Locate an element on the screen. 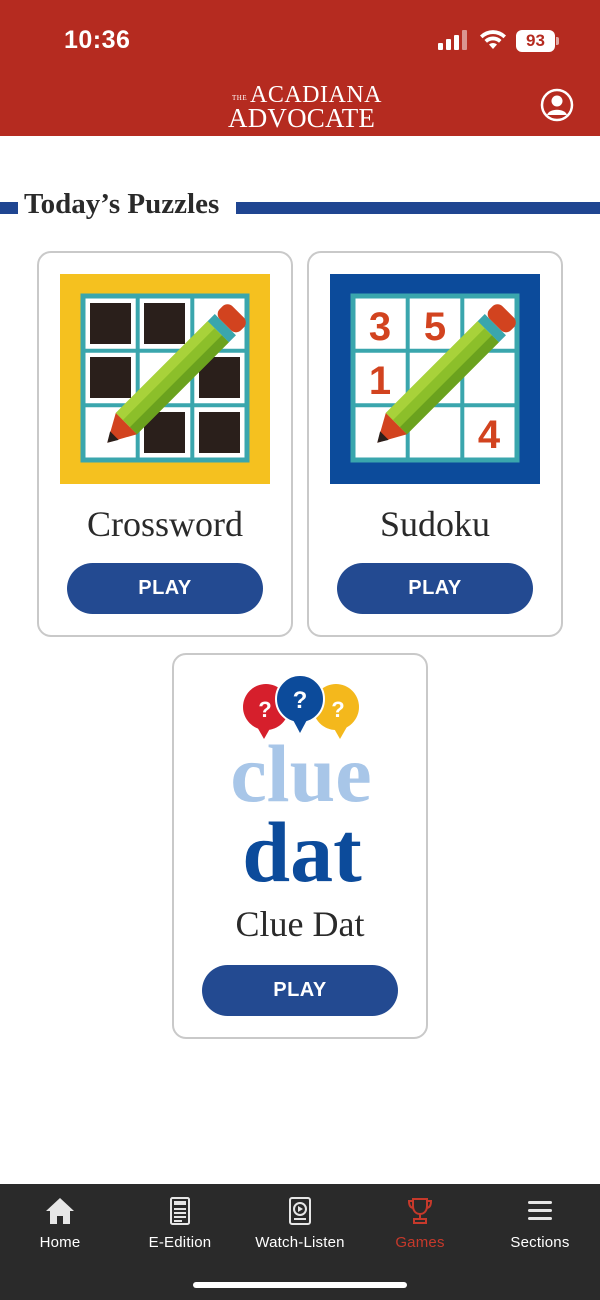 The height and width of the screenshot is (1300, 600). nav-item-games: Games is located at coordinates (420, 1229).